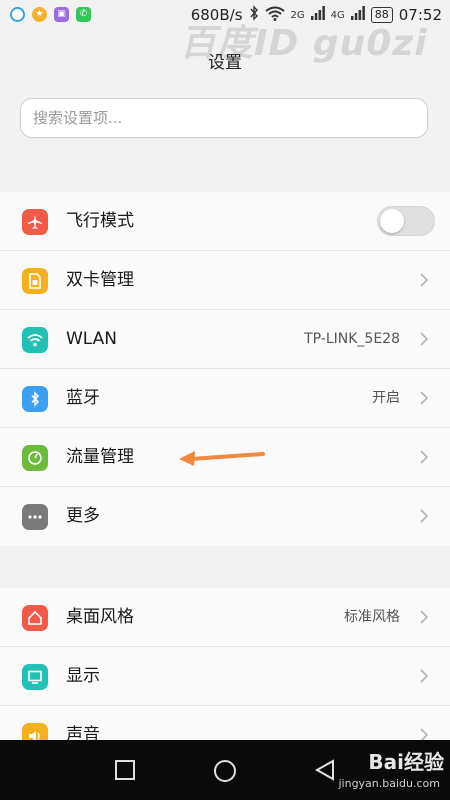 This screenshot has height=800, width=450. What do you see at coordinates (50, 14) in the screenshot?
I see `notification-icons: ★ ▣ ✆` at bounding box center [50, 14].